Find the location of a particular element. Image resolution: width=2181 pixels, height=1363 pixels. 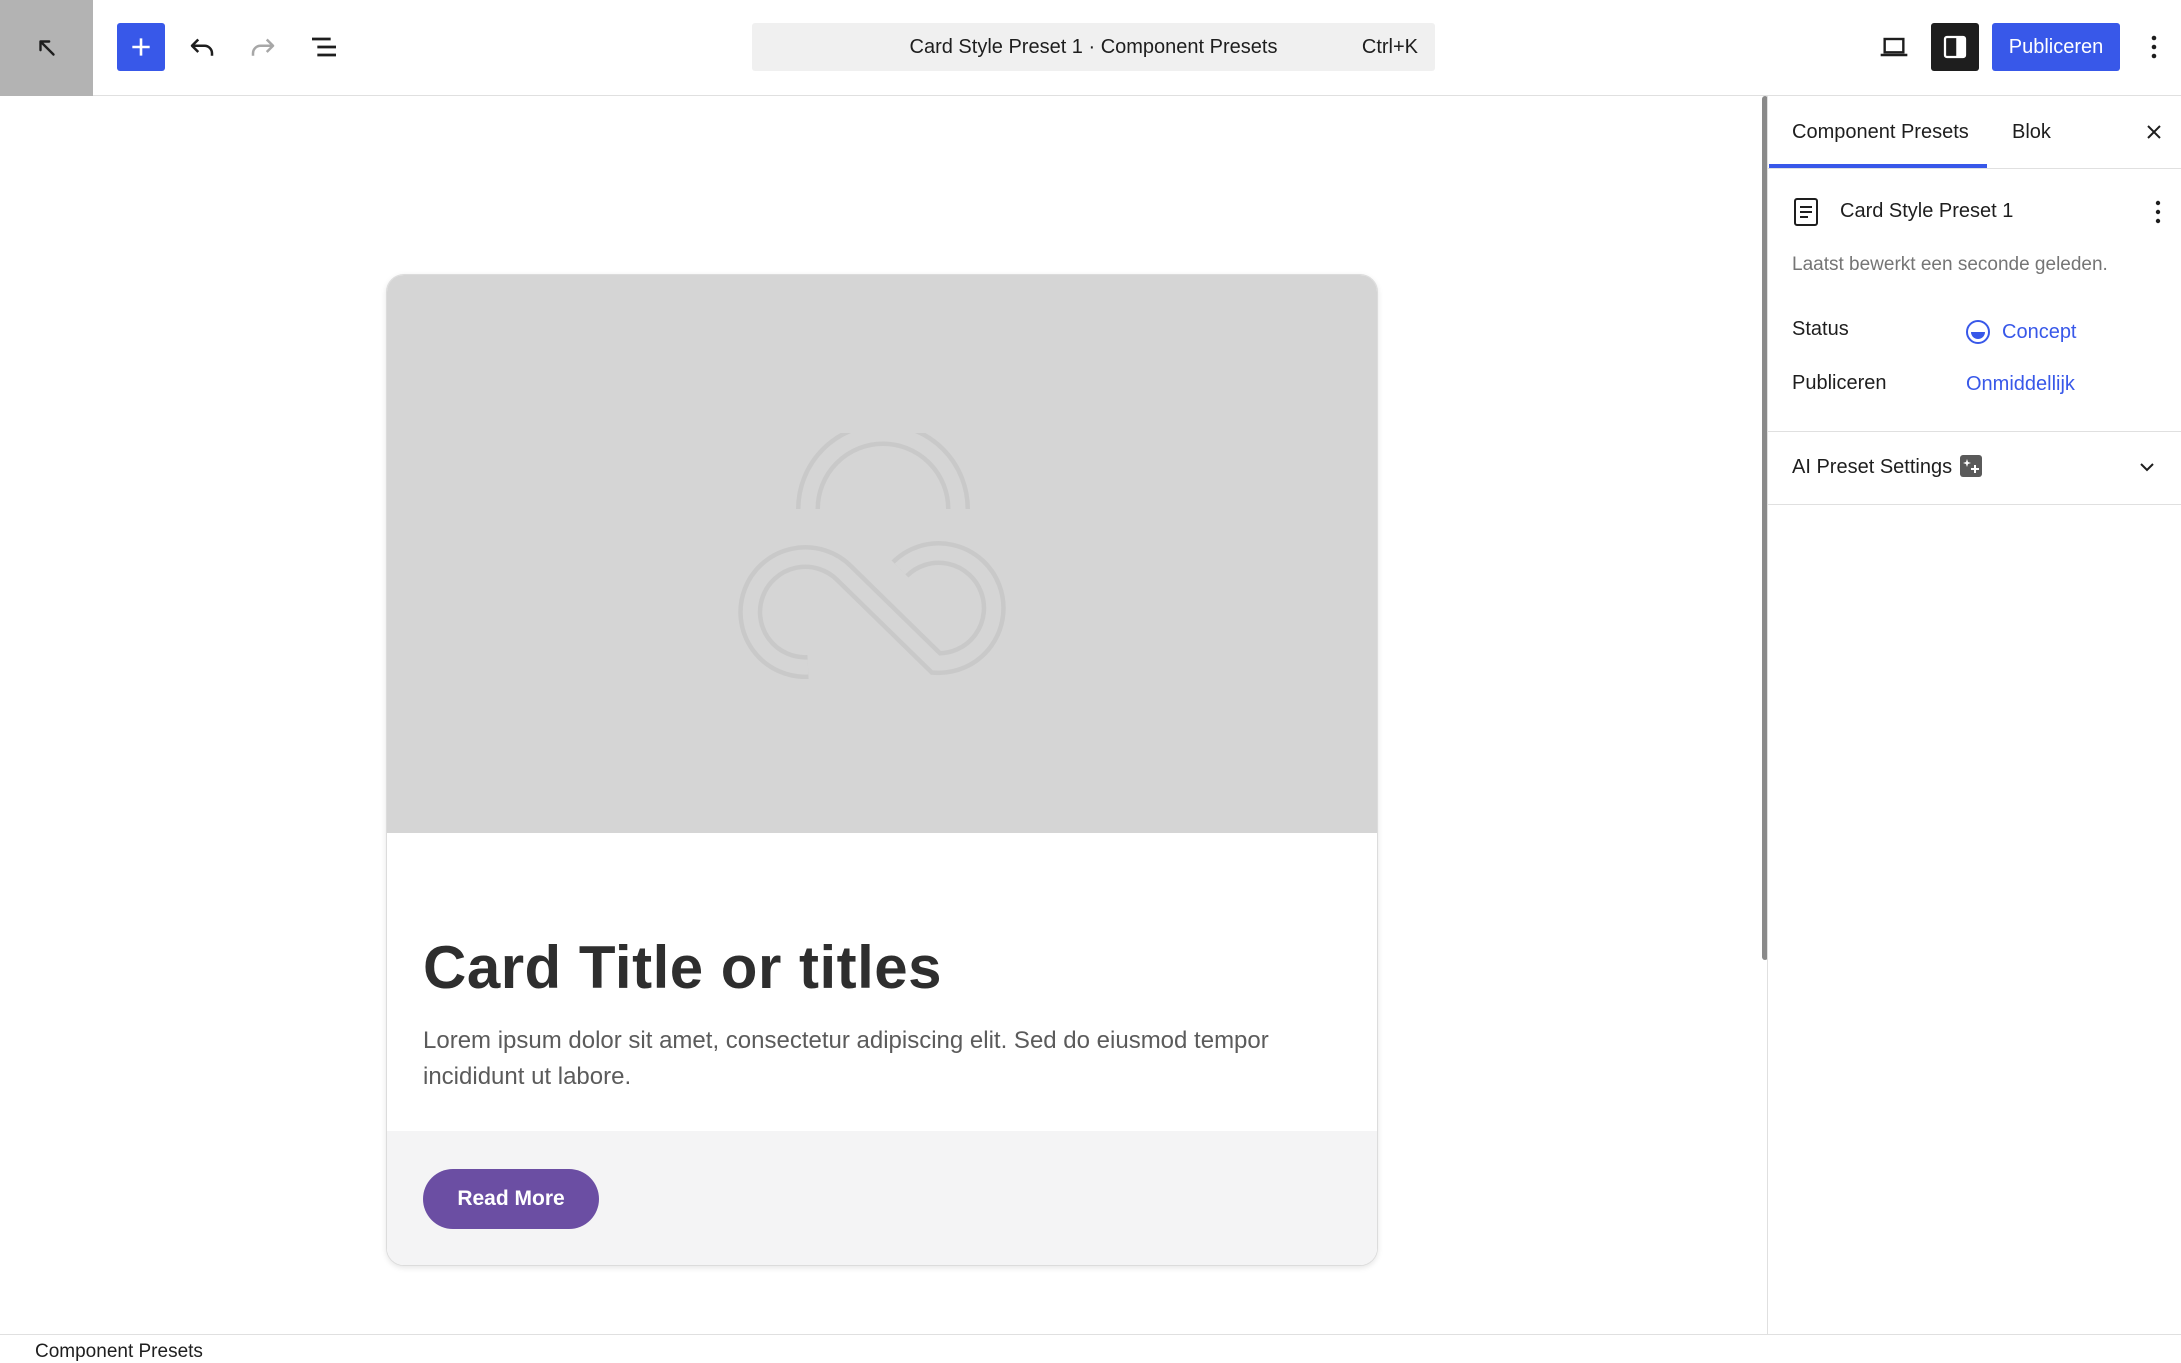

document-actions-button is located at coordinates (2158, 212).